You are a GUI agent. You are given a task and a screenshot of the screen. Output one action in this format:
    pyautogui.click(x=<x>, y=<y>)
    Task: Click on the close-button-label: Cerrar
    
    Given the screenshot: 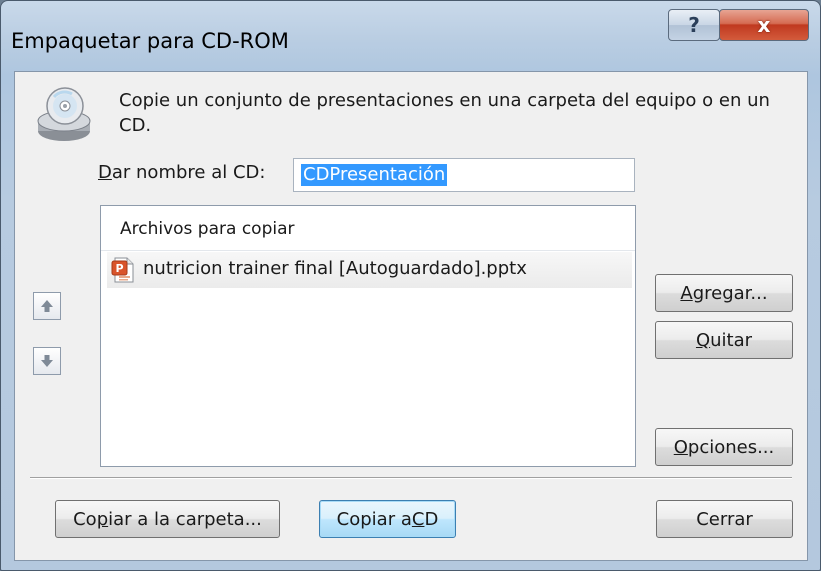 What is the action you would take?
    pyautogui.click(x=724, y=519)
    